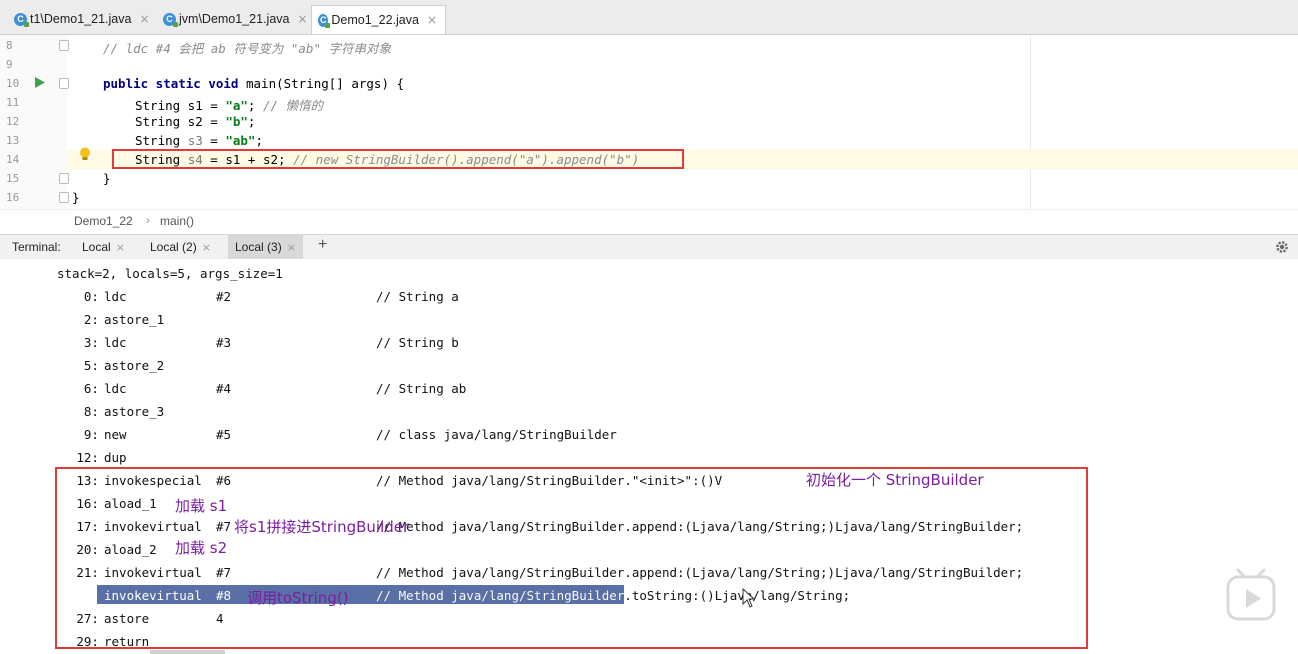  What do you see at coordinates (9, 64) in the screenshot?
I see `line-number: 9` at bounding box center [9, 64].